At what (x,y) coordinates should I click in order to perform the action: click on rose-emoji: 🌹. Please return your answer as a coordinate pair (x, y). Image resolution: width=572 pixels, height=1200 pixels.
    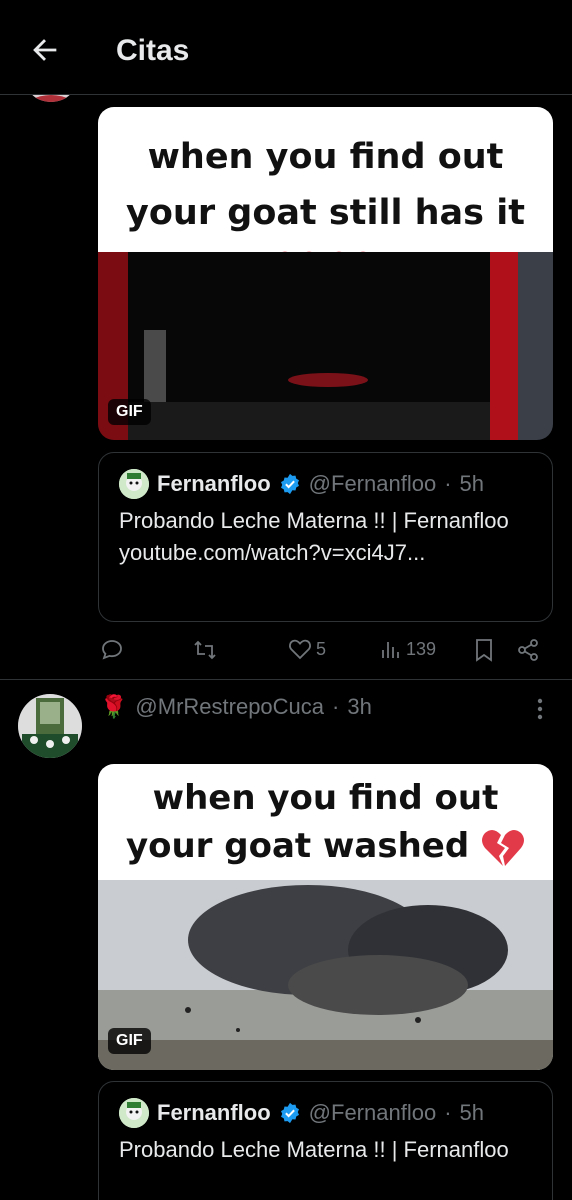
    Looking at the image, I should click on (114, 706).